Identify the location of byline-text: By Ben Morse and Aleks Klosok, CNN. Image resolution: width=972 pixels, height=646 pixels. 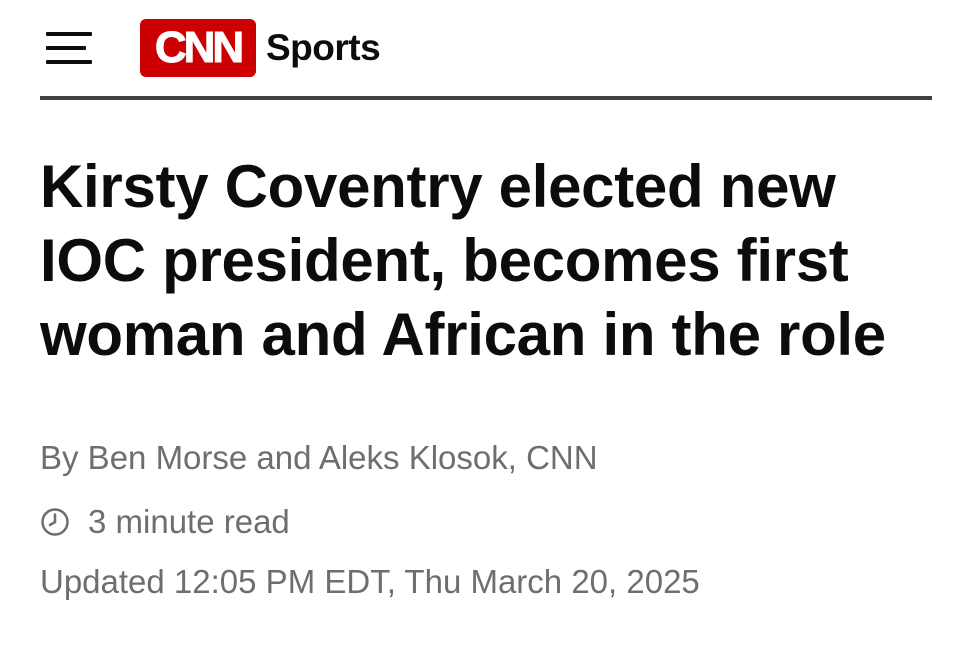
(319, 457).